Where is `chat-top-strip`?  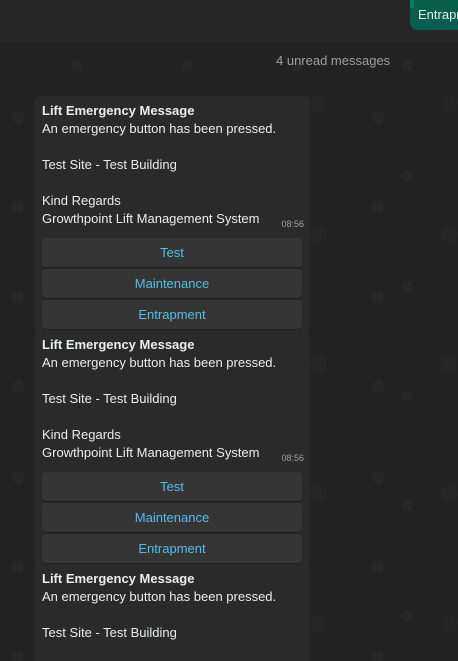
chat-top-strip is located at coordinates (229, 21).